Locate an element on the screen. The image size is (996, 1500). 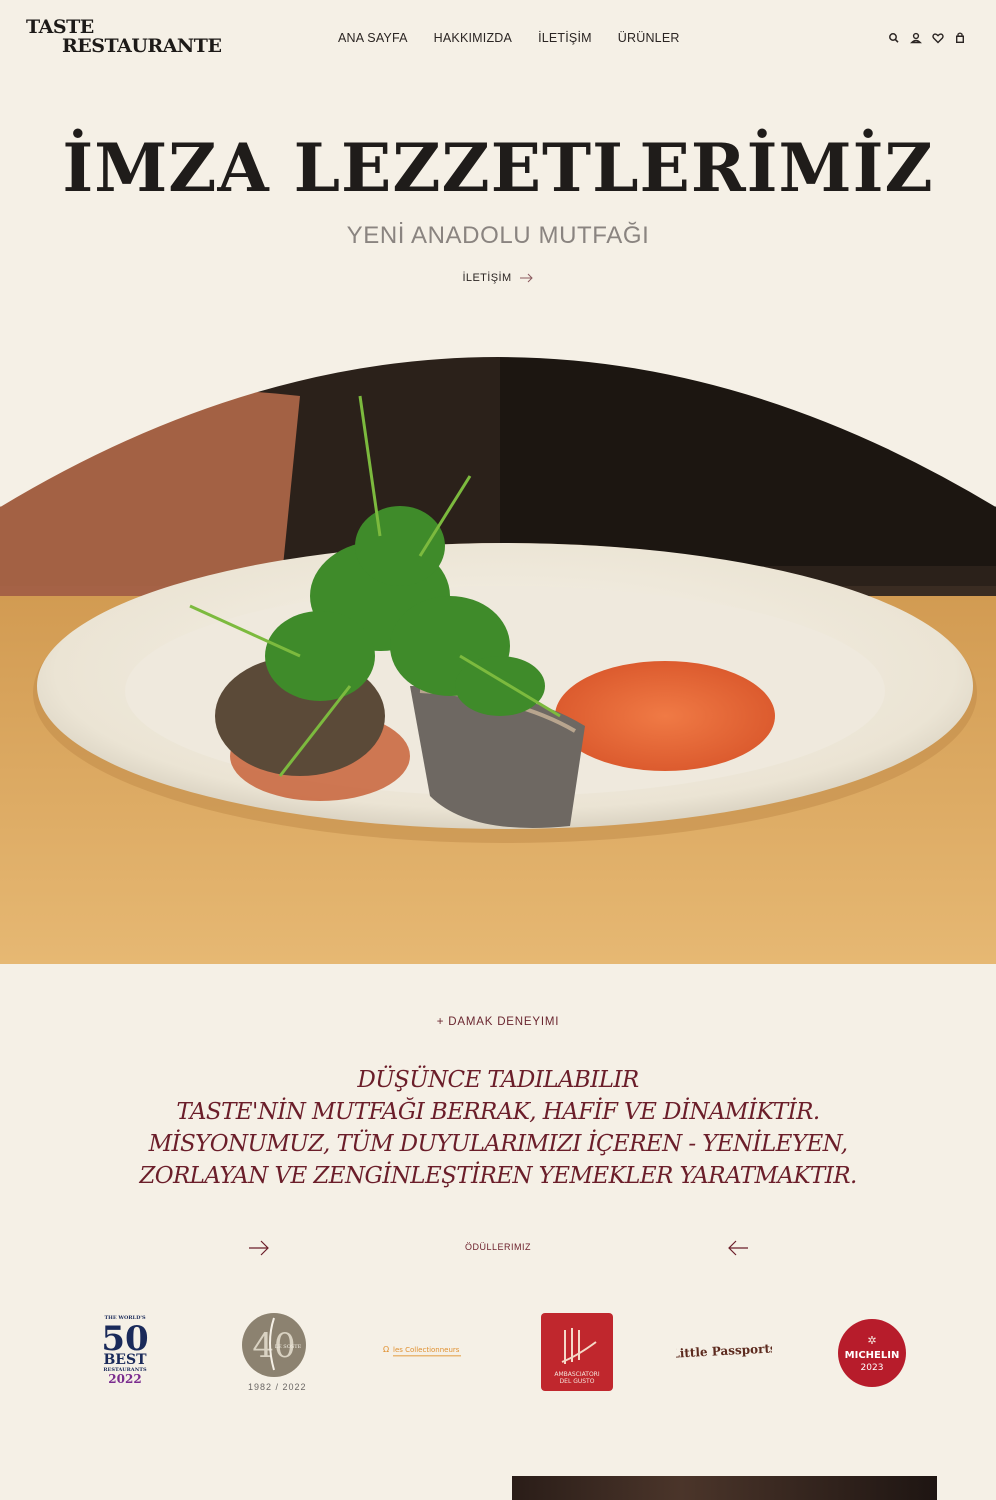
brand-line-2: RESTAURANTE is located at coordinates (142, 46).